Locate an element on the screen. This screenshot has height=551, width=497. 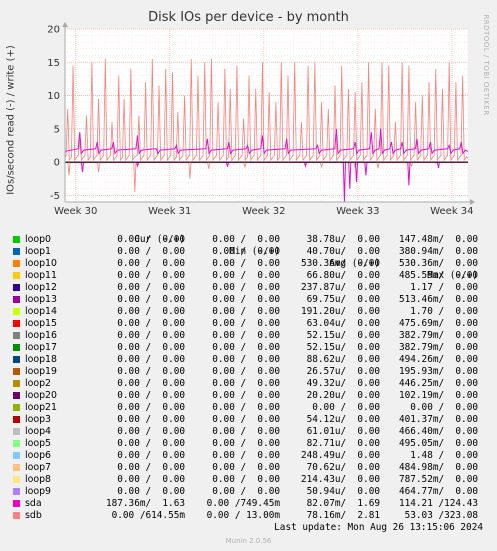
legend-max: 485.59m/ 0.00 is located at coordinates (438, 275).